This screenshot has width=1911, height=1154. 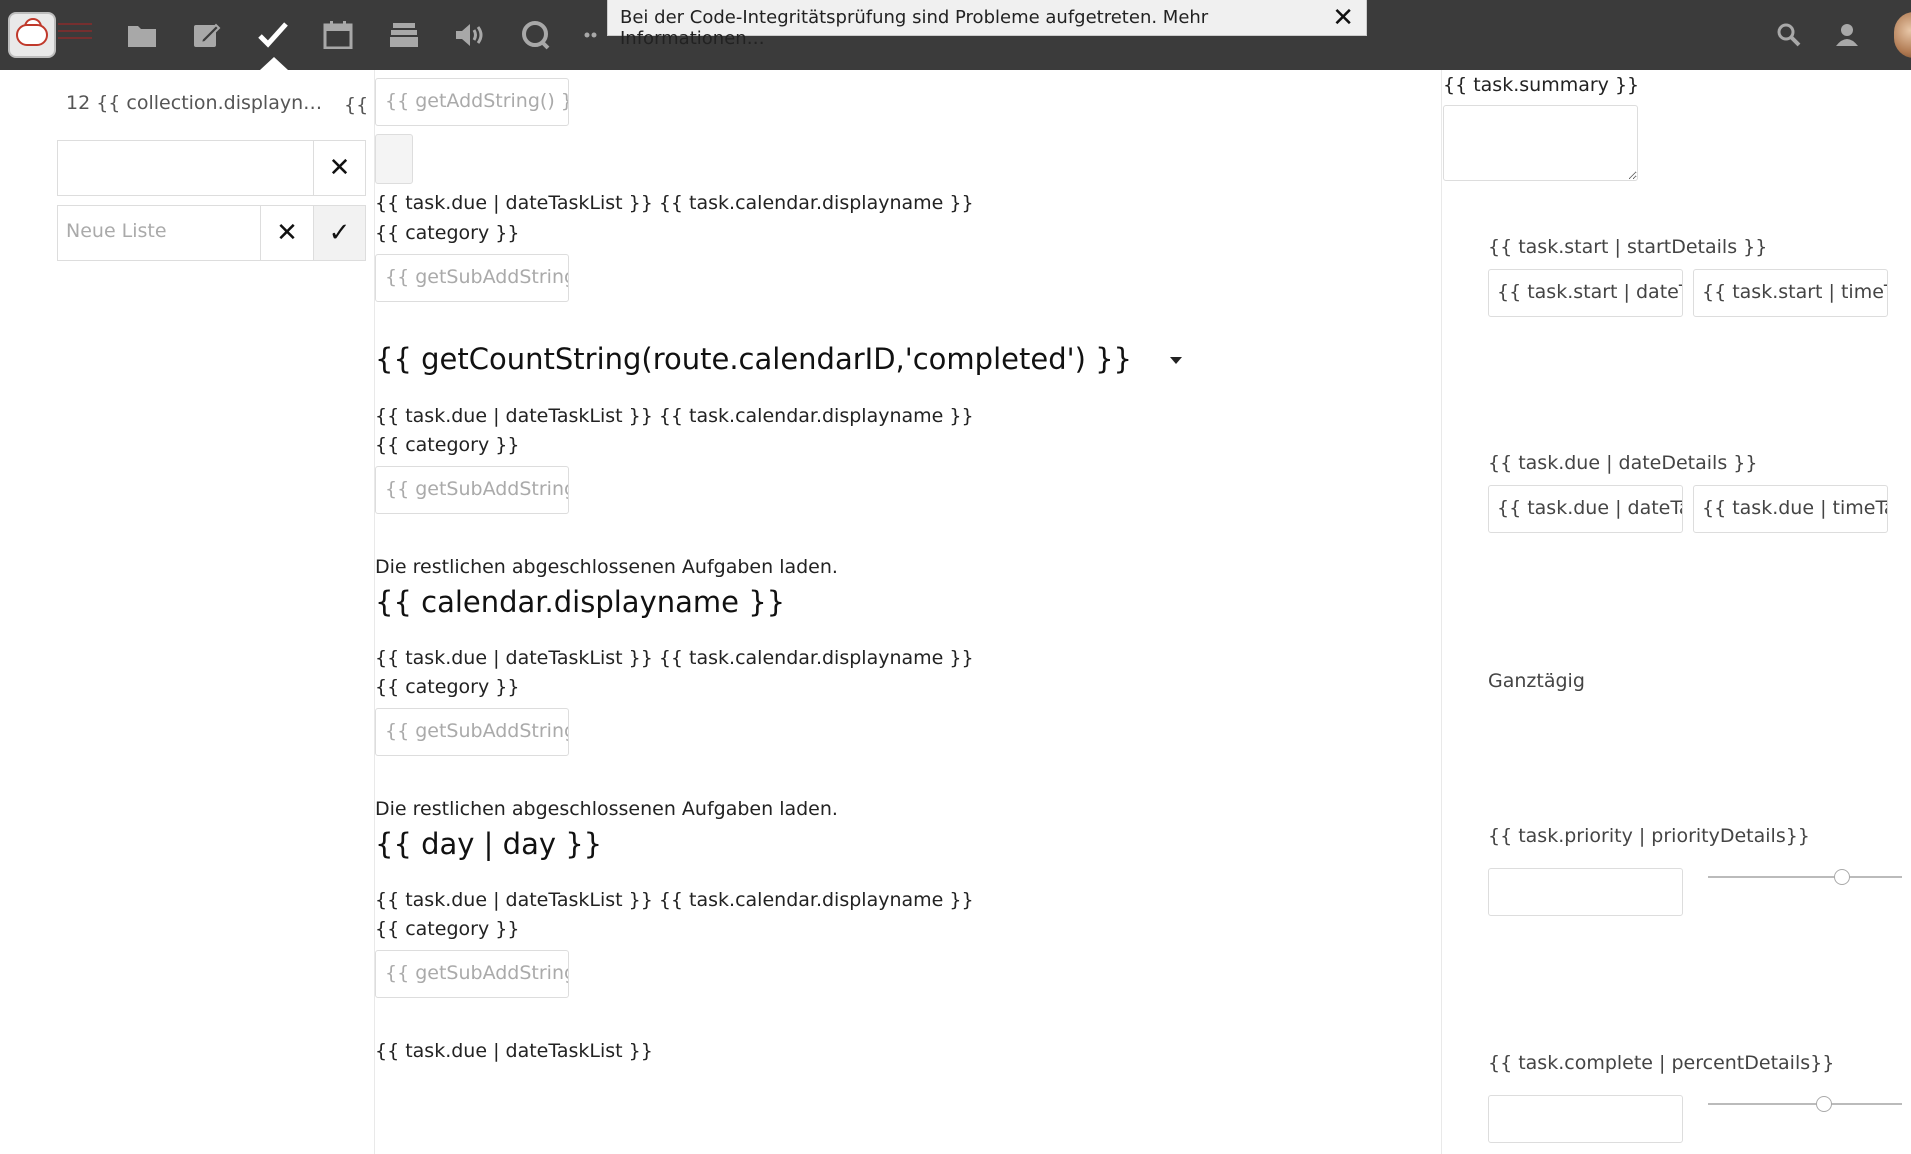 What do you see at coordinates (394, 159) in the screenshot?
I see `add-task-button` at bounding box center [394, 159].